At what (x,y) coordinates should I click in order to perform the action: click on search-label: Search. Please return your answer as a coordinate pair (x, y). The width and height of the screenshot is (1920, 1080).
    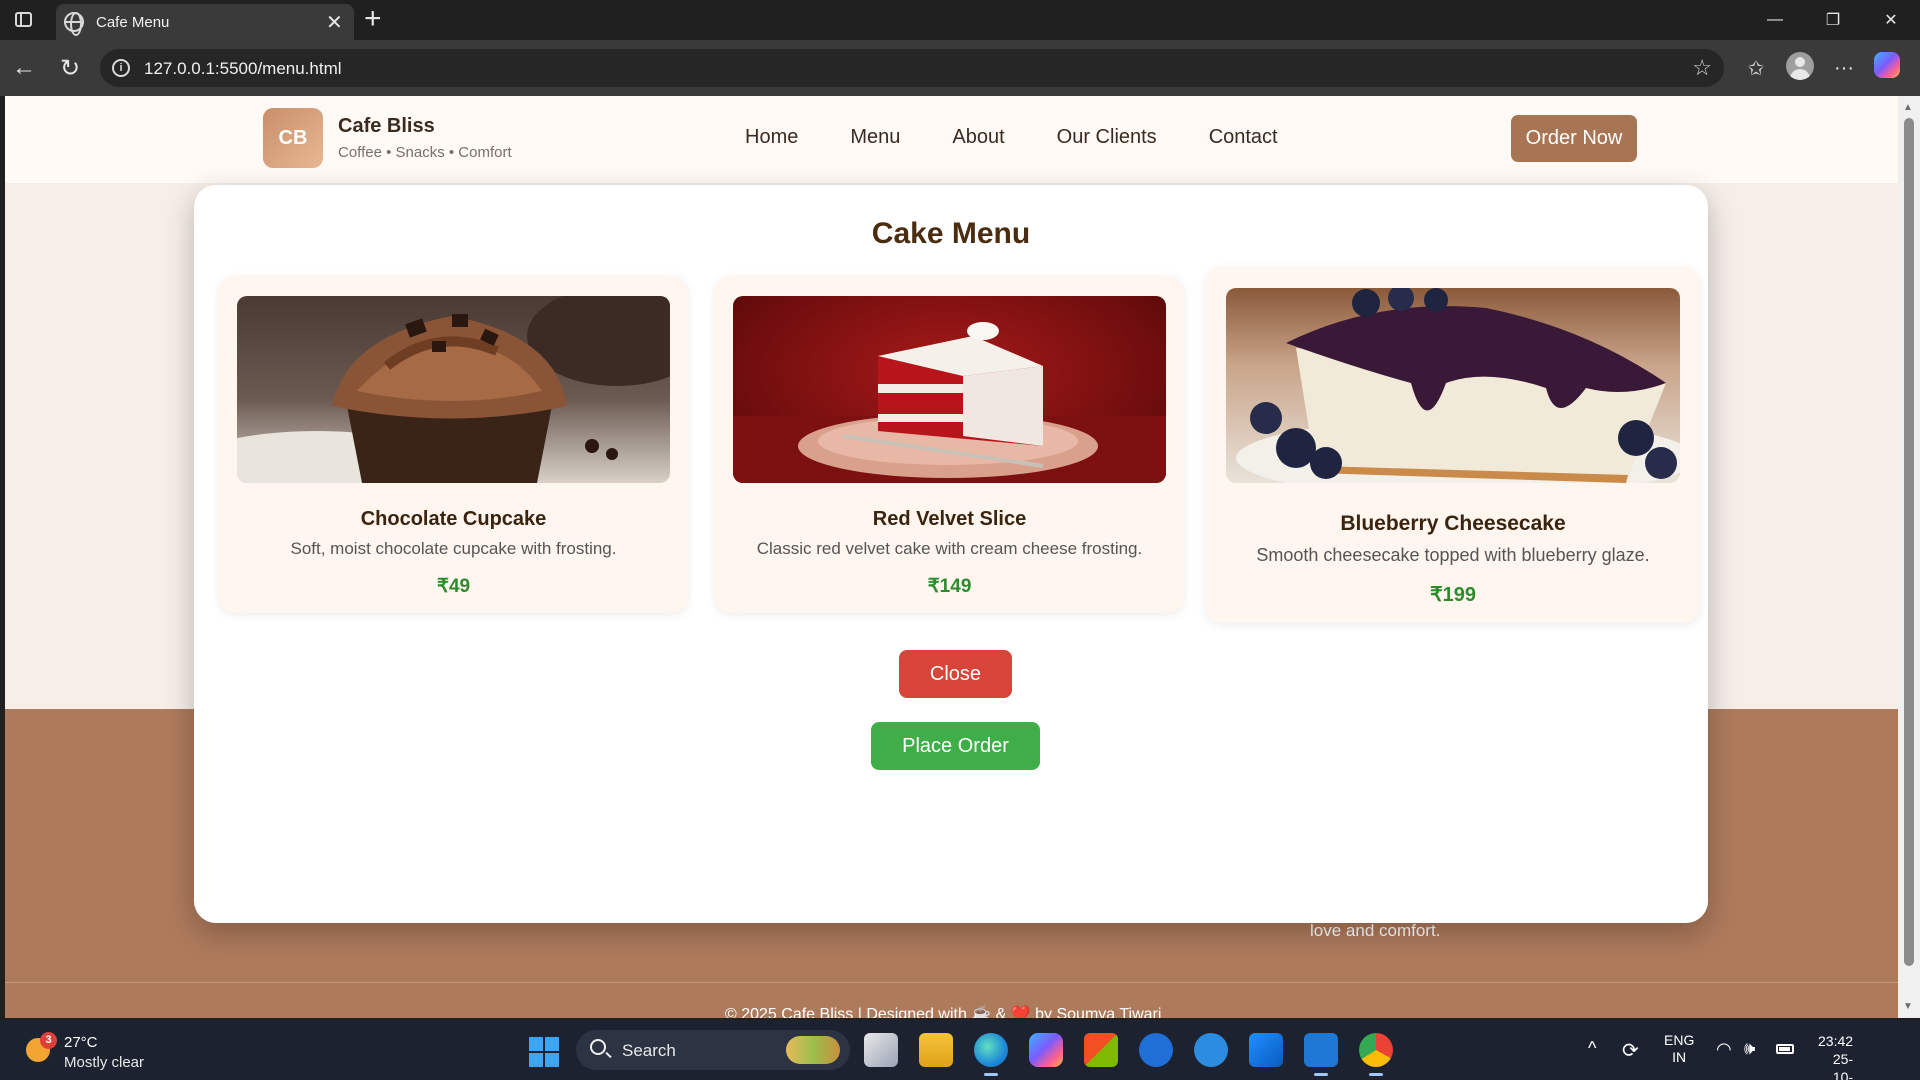
    Looking at the image, I should click on (649, 1050).